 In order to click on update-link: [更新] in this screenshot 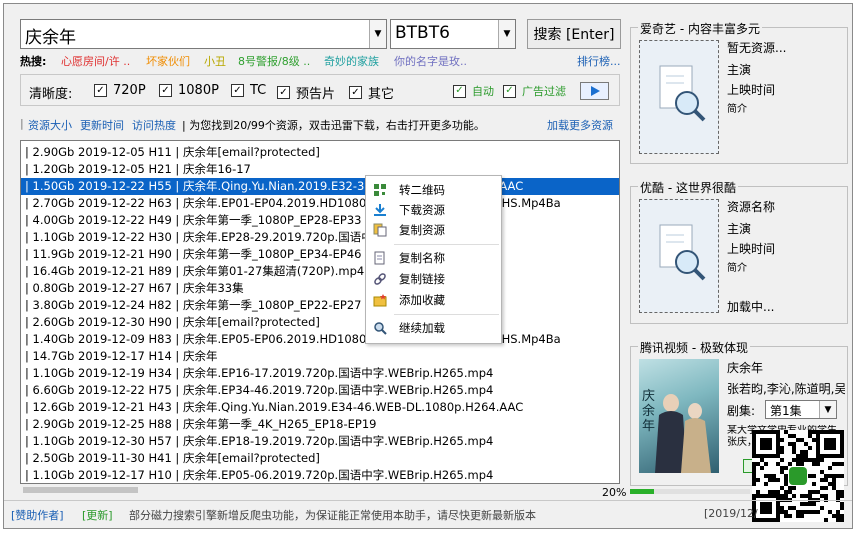, I will do `click(97, 515)`.